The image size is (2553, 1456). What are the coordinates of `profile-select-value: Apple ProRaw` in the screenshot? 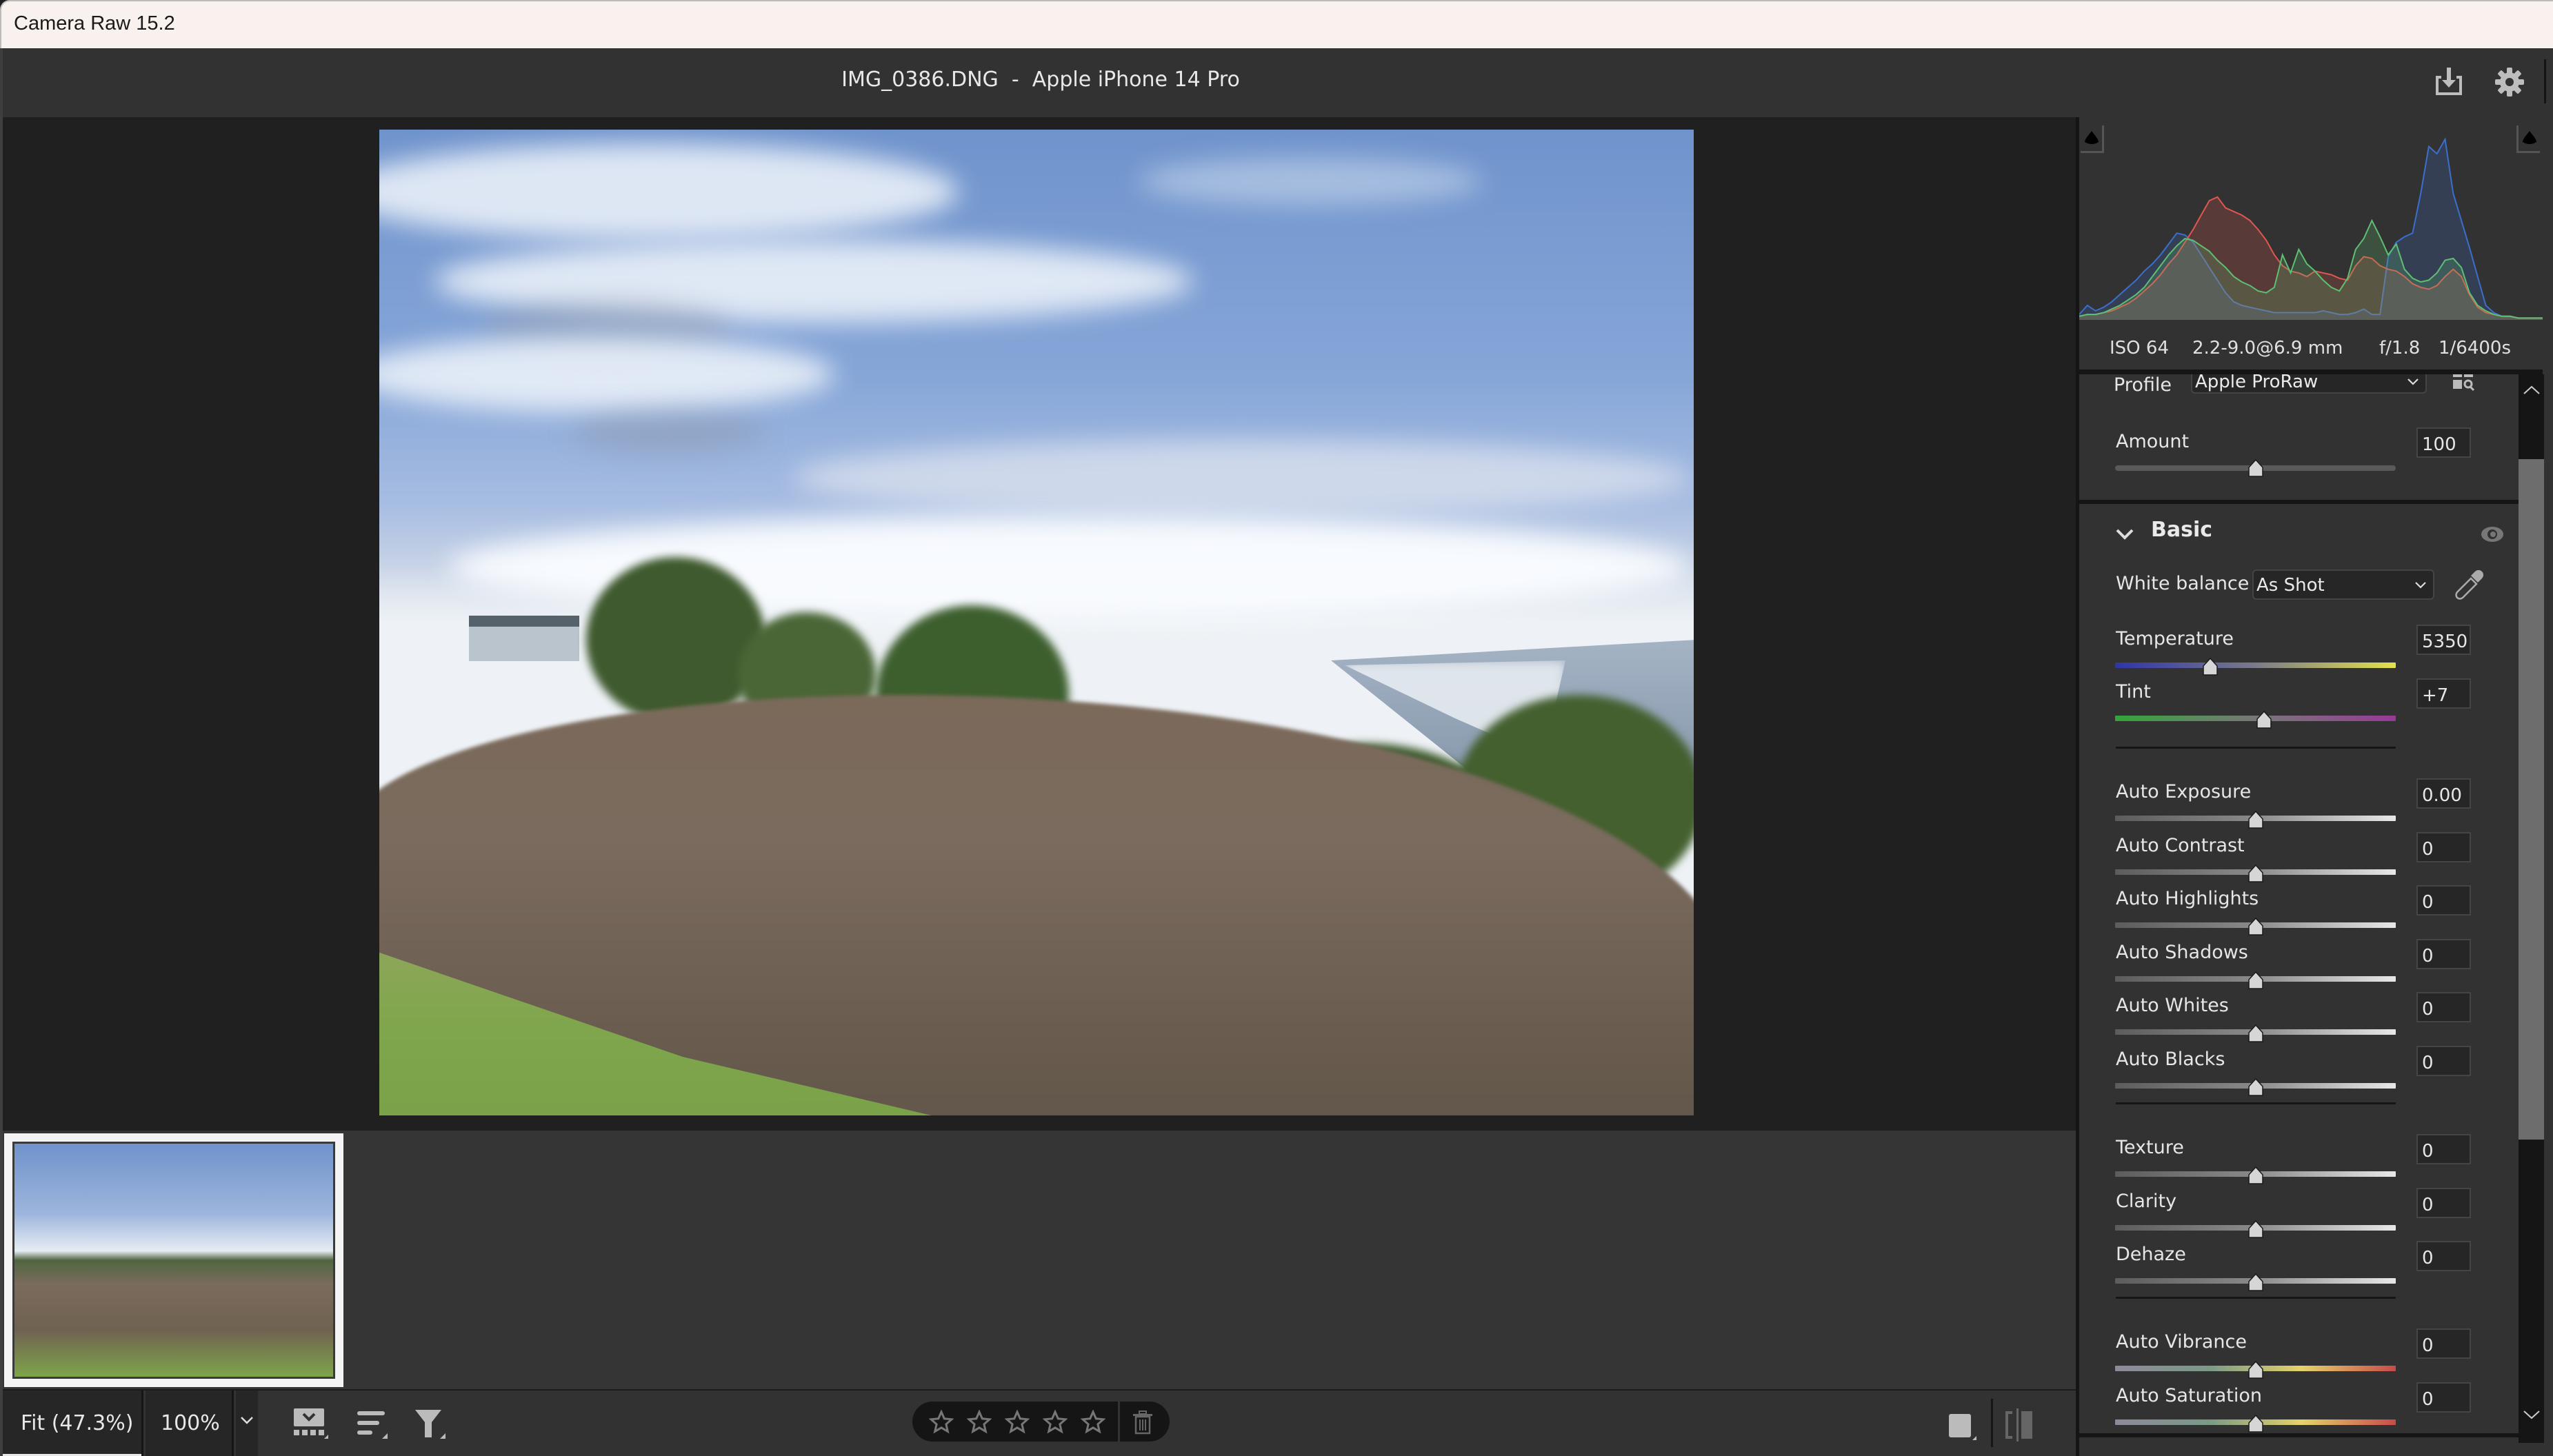 It's located at (2257, 383).